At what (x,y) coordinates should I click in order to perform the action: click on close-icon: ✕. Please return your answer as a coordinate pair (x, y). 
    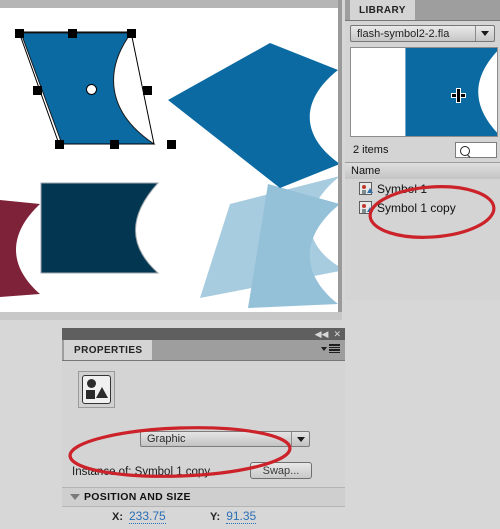
    Looking at the image, I should click on (337, 334).